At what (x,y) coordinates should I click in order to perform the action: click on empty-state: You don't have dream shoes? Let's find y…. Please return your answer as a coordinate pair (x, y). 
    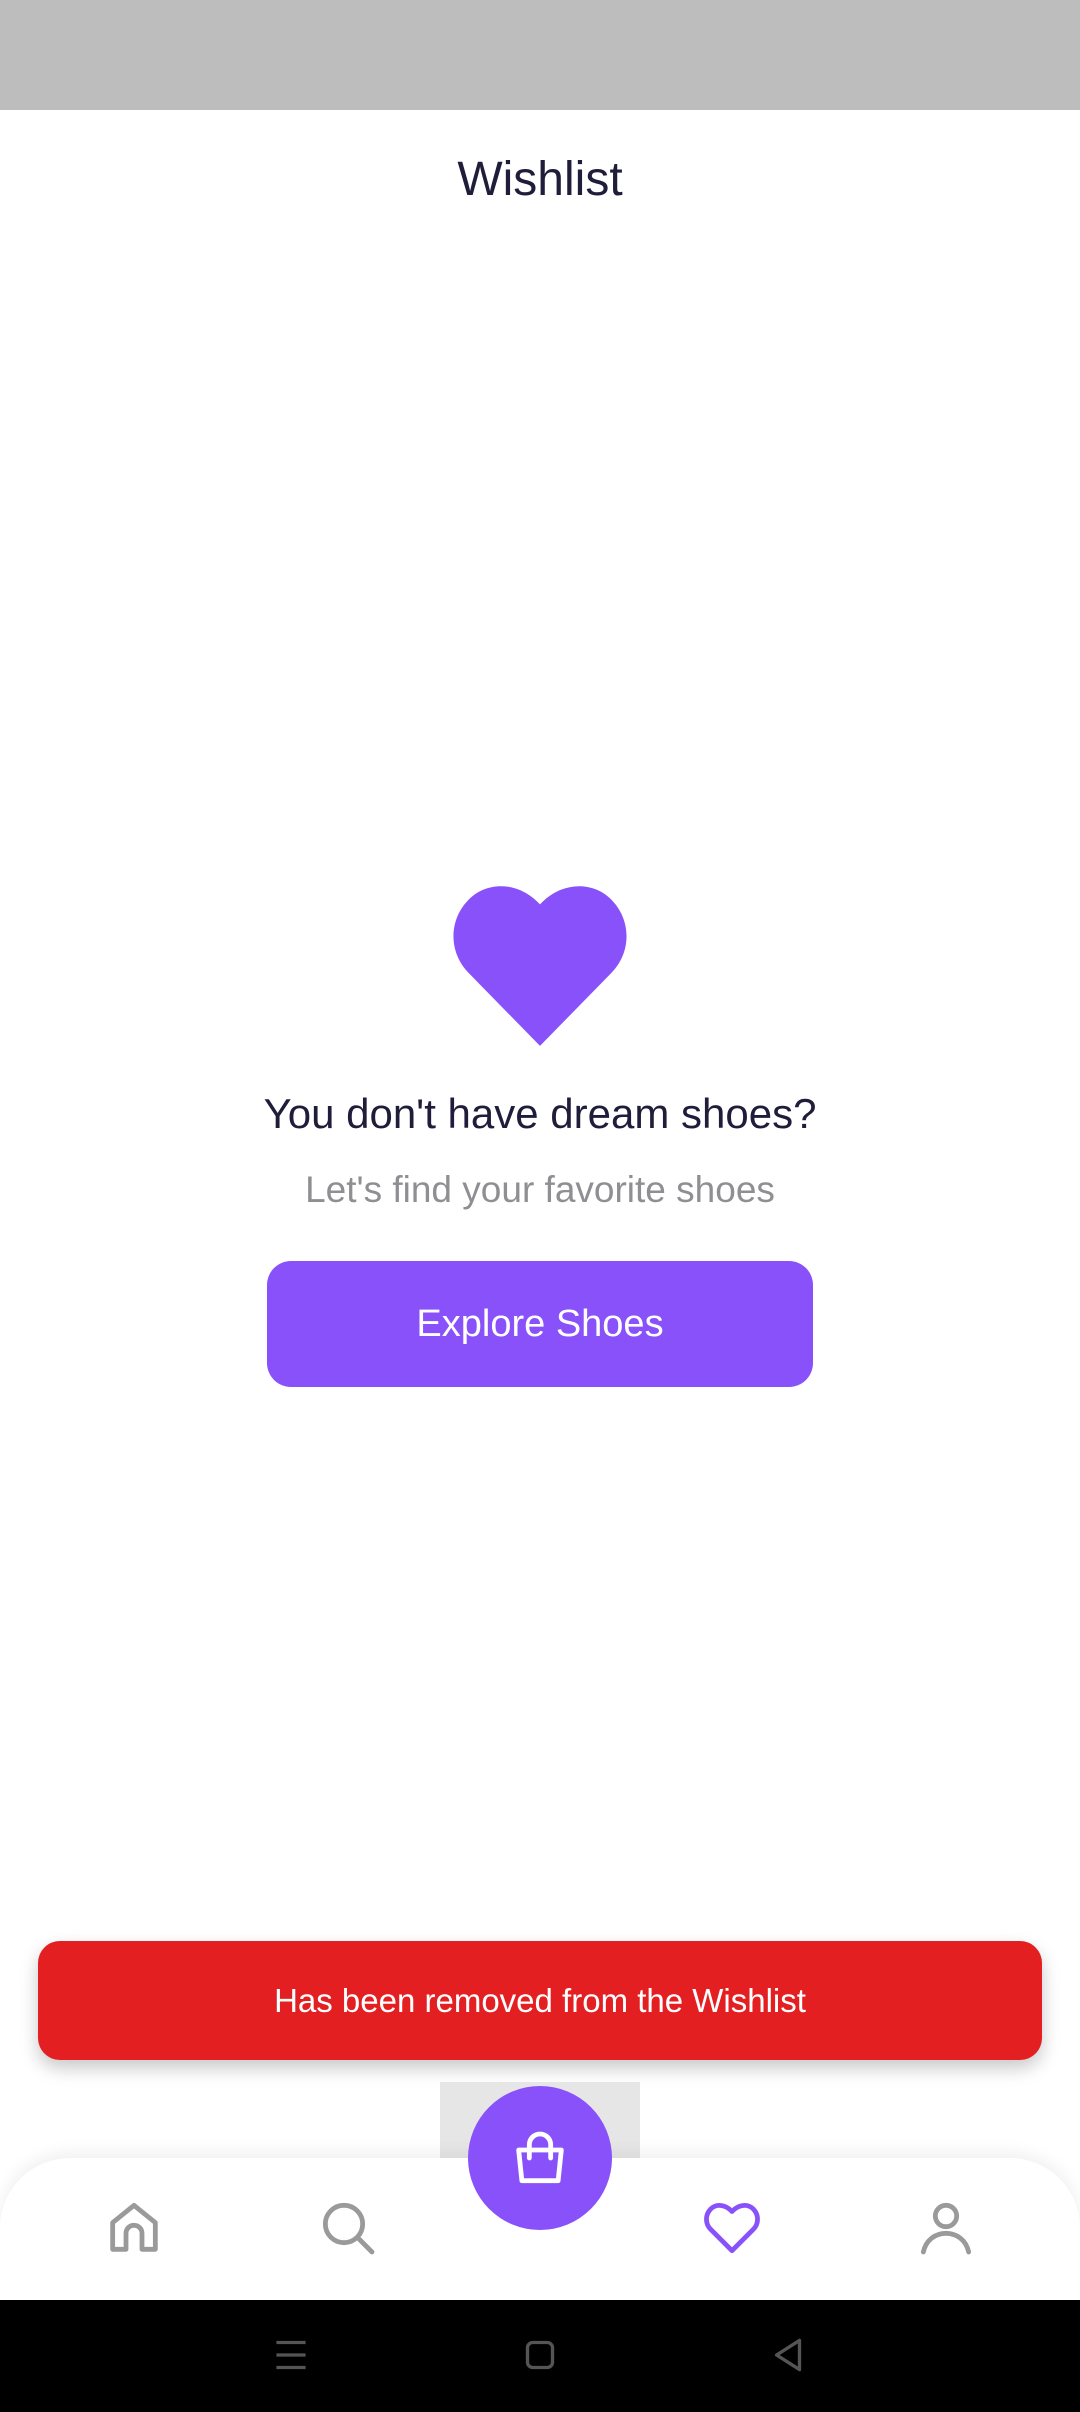
    Looking at the image, I should click on (540, 1042).